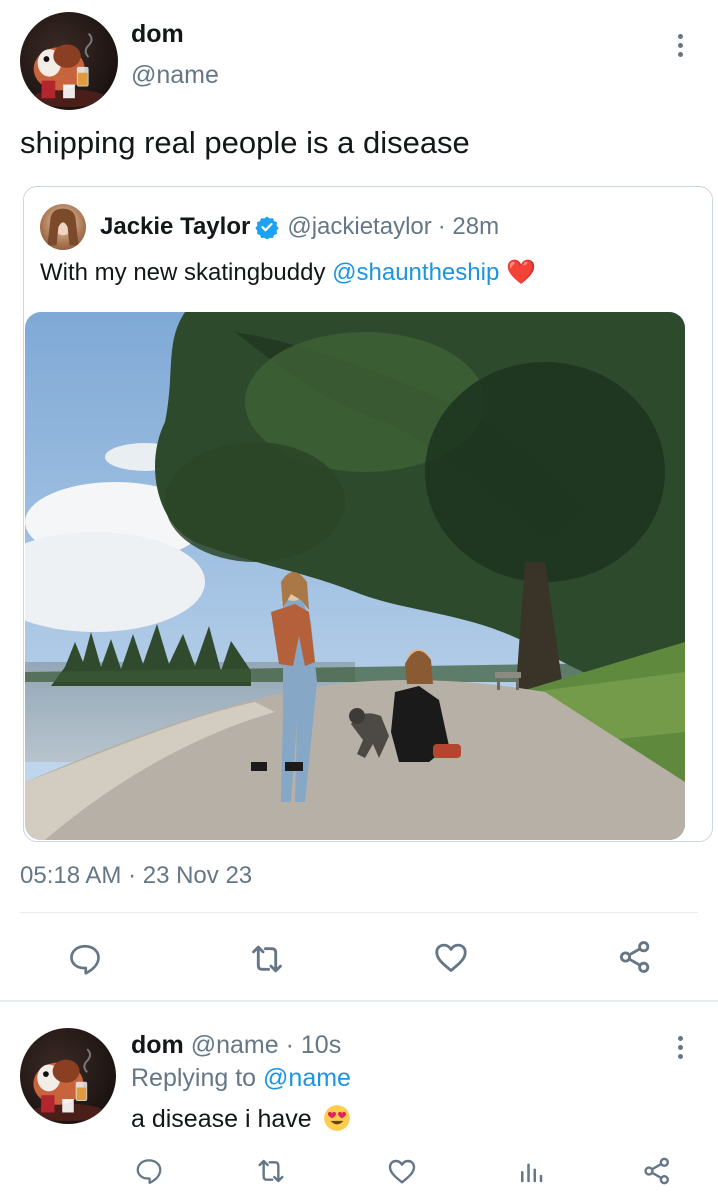  Describe the element at coordinates (359, 227) in the screenshot. I see `quoted-handle: @jackietaylor` at that location.